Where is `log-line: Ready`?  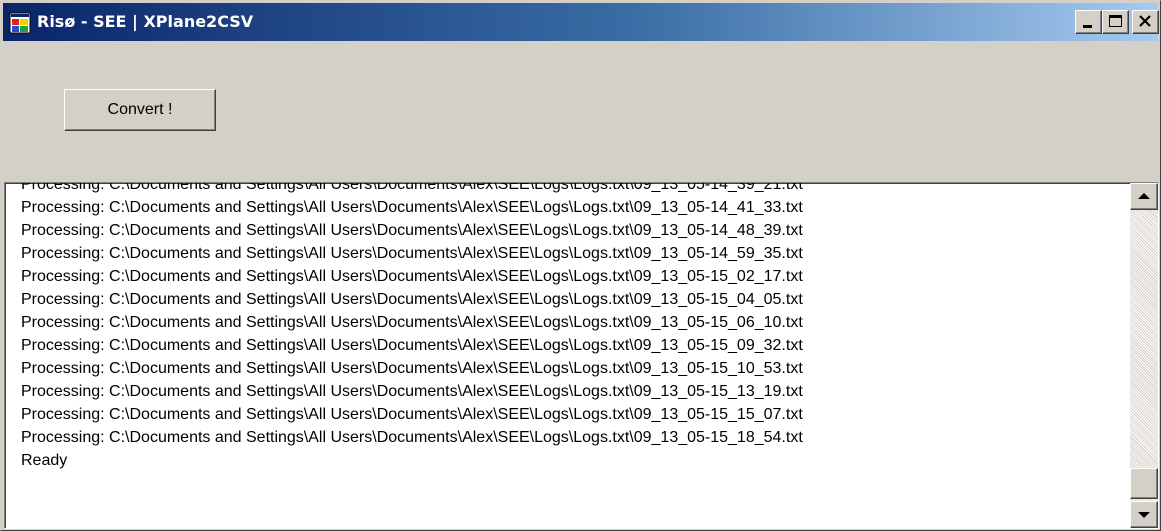
log-line: Ready is located at coordinates (44, 460).